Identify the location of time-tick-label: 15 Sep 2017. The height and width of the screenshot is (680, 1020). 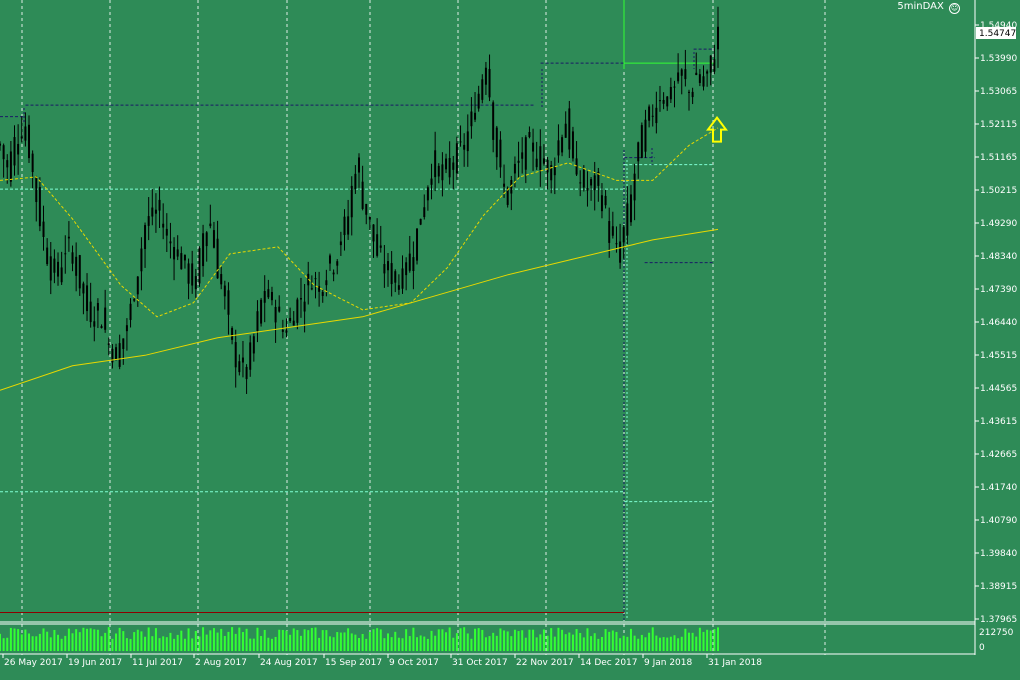
(353, 663).